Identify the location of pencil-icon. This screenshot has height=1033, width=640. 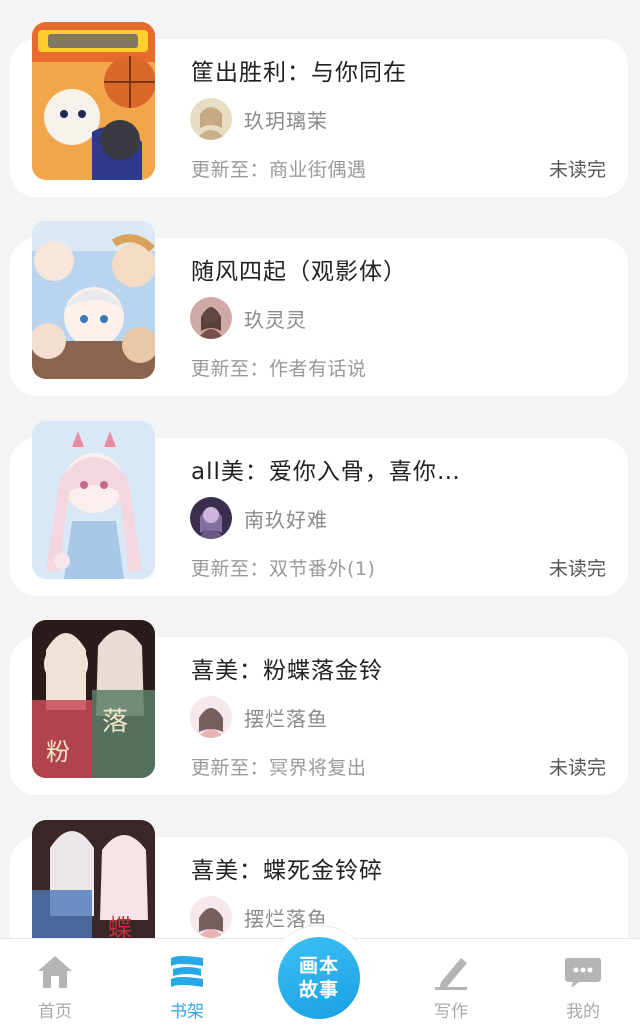
(451, 972).